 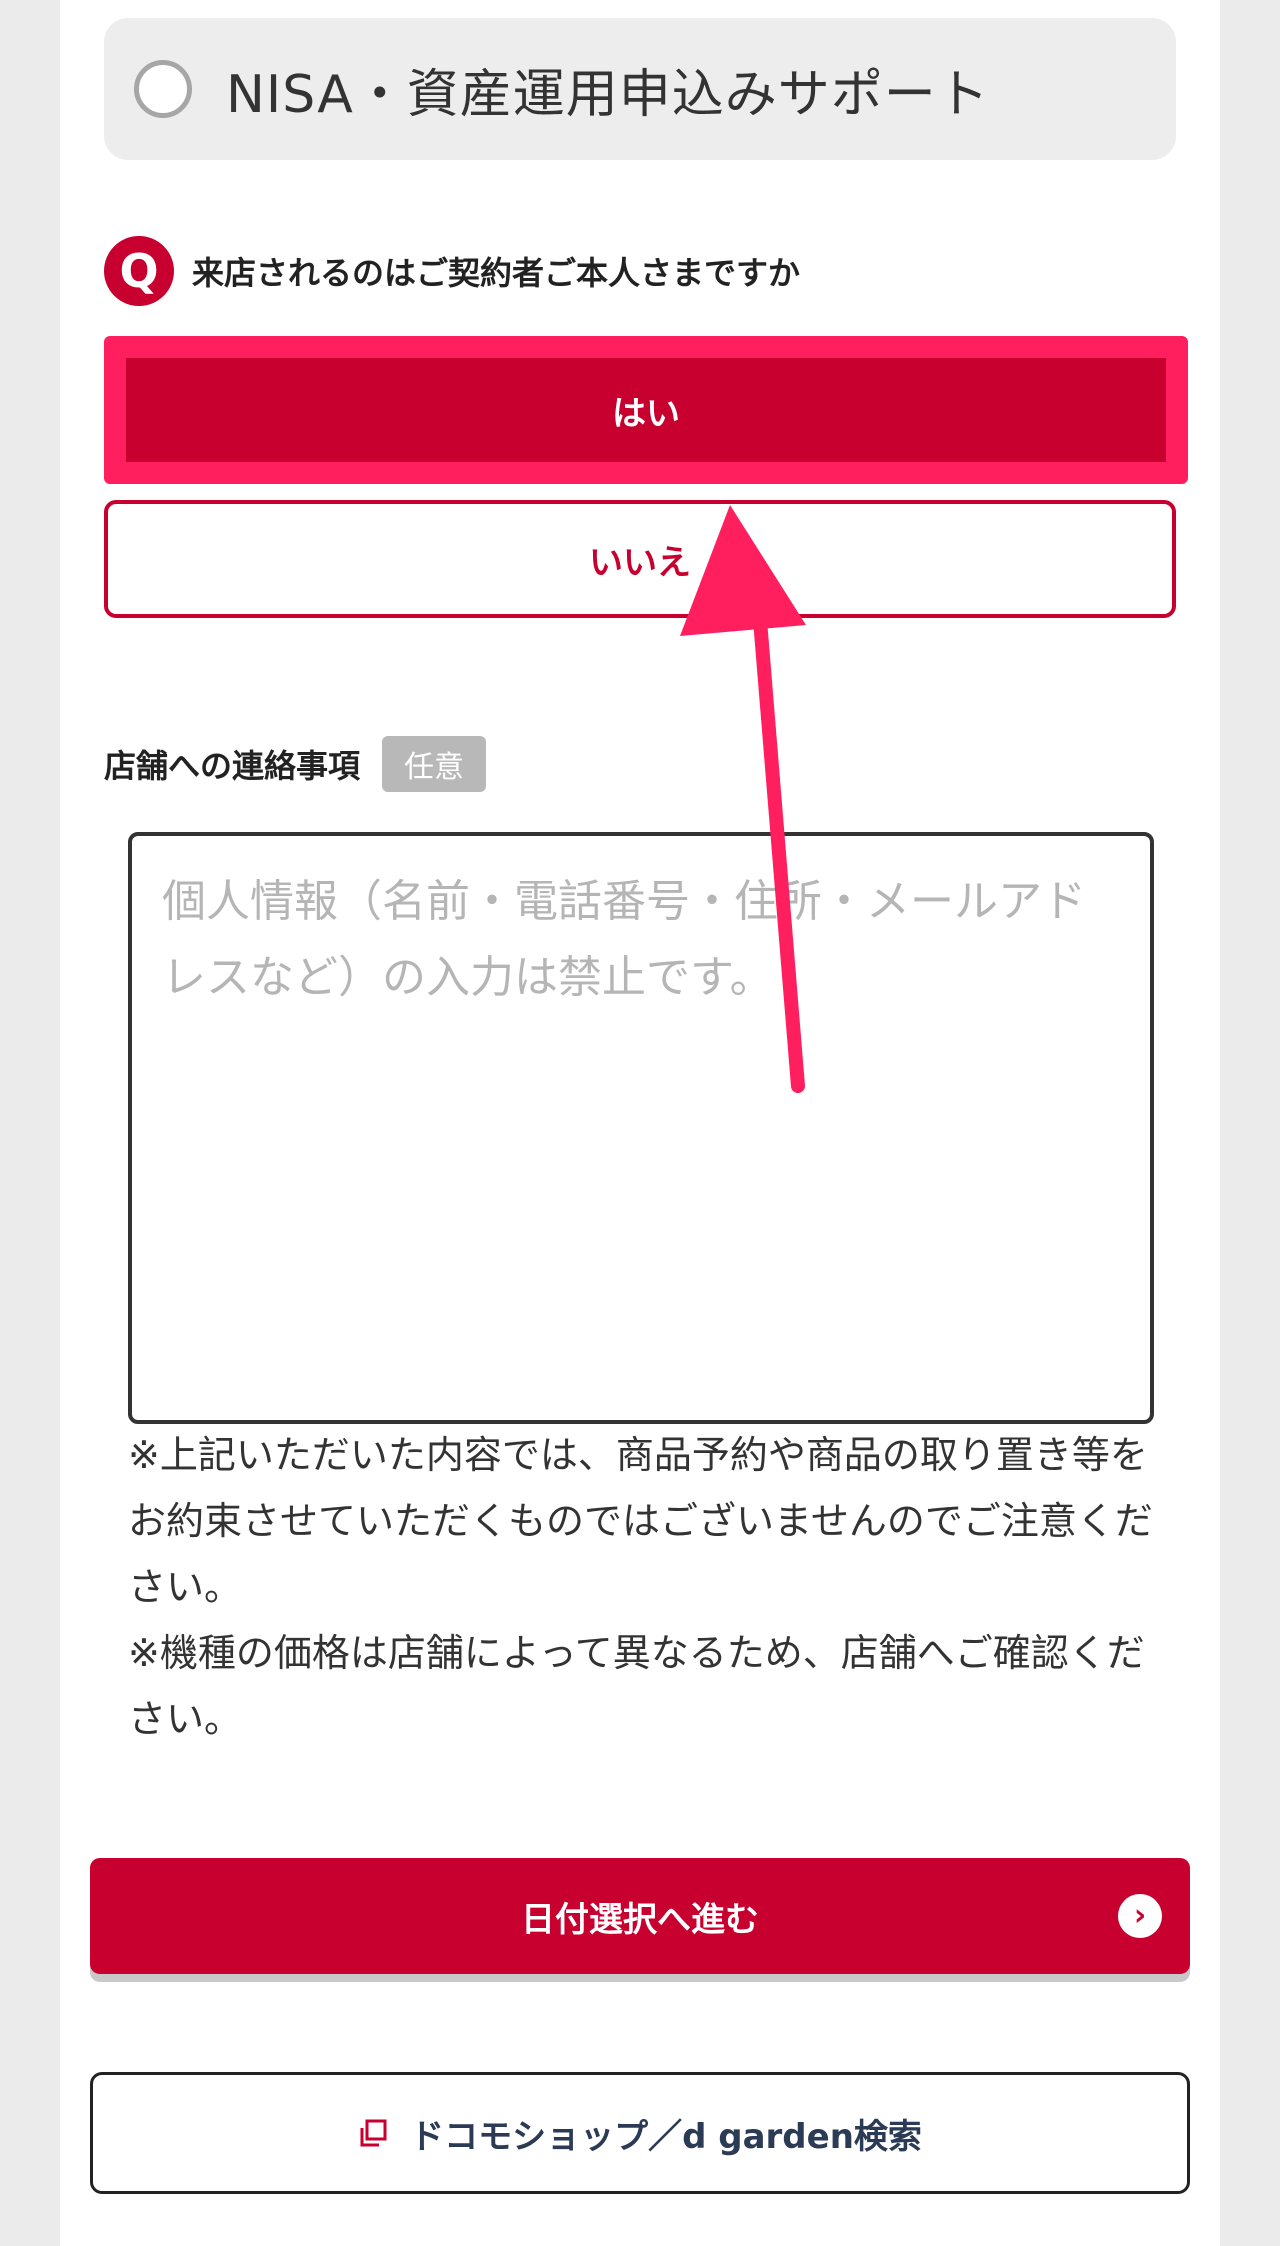 I want to click on option-label: NISA・資産運用申込みサポート, so click(x=608, y=94).